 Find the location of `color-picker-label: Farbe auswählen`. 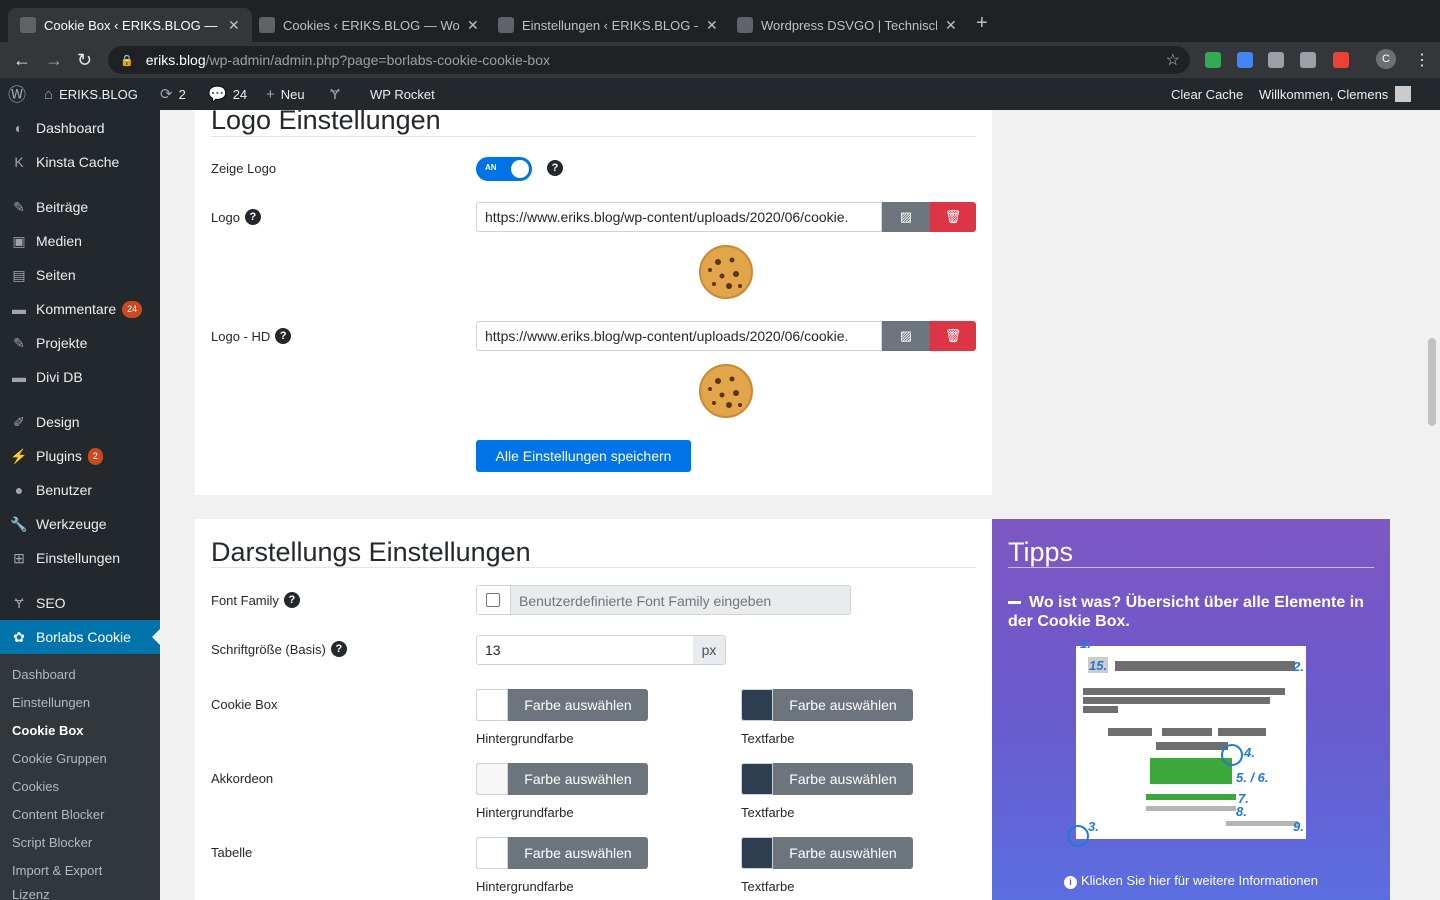

color-picker-label: Farbe auswählen is located at coordinates (843, 705).